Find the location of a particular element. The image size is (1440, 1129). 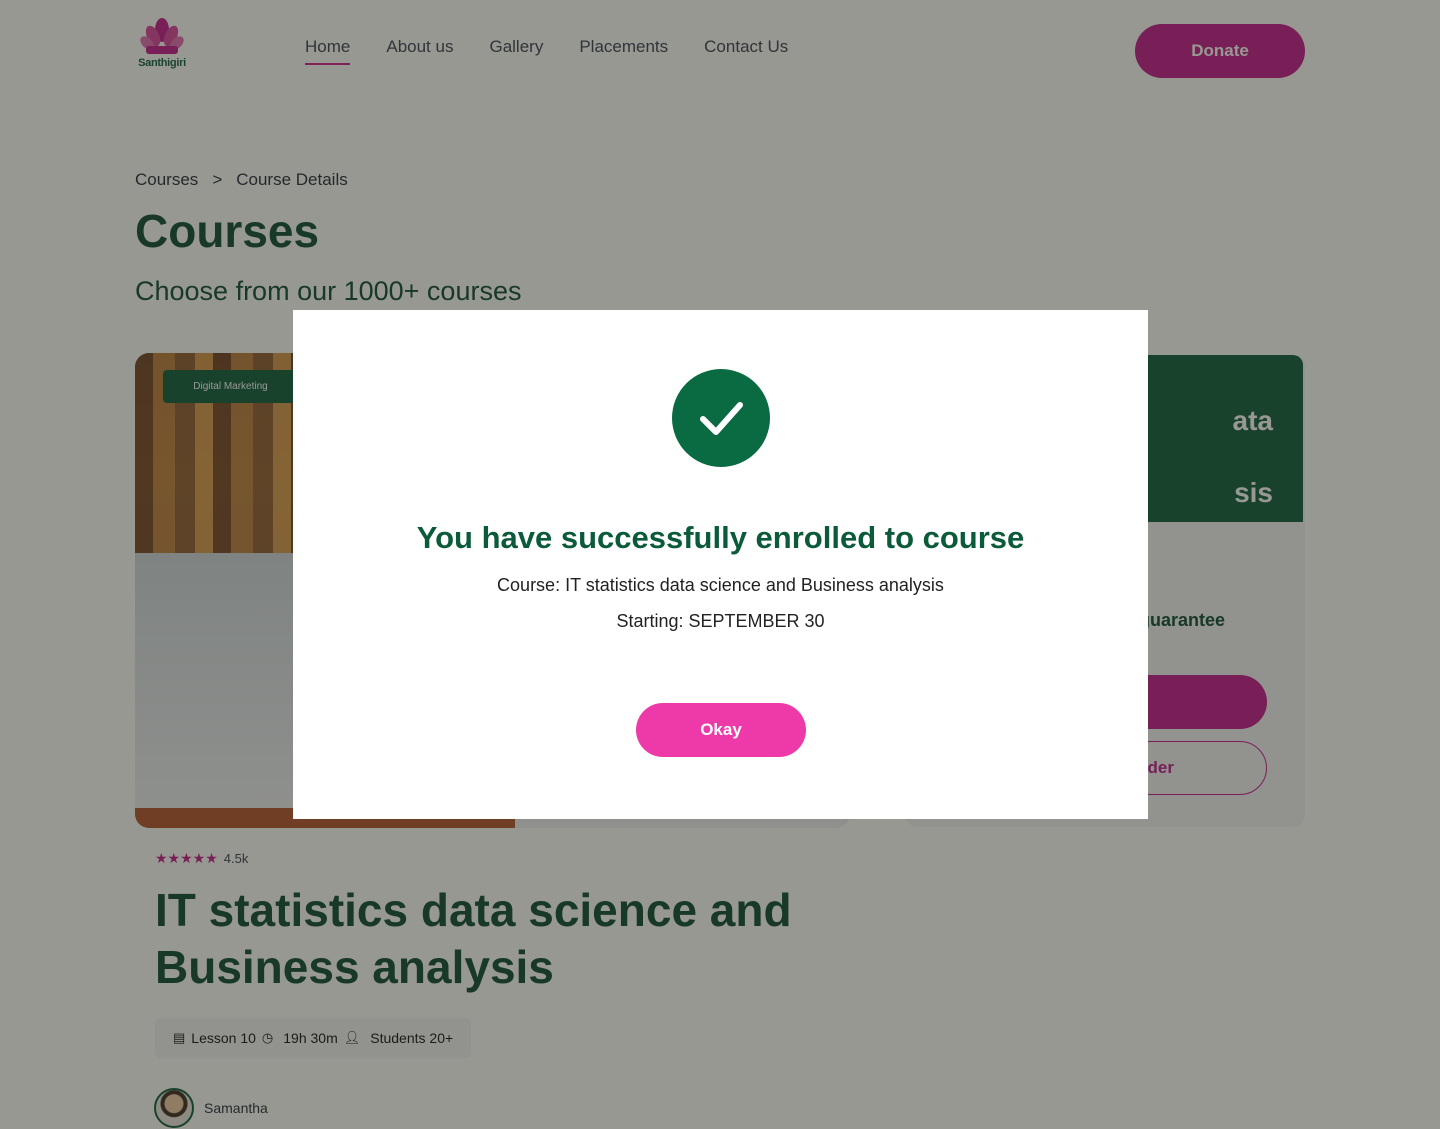

modal-start-line: Starting: SEPTEMBER 30 is located at coordinates (720, 621).